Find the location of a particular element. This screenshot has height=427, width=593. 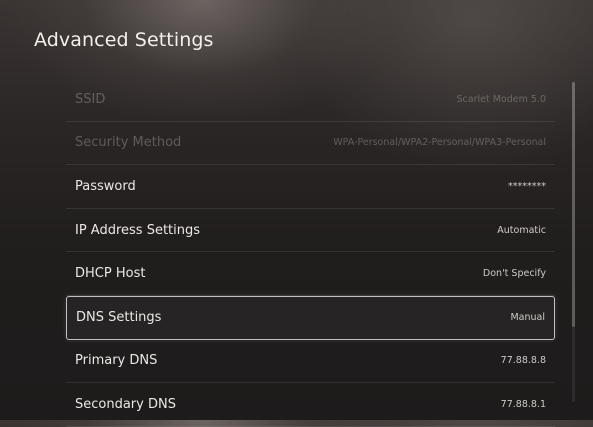

setting-row-ip-address-settings: IP Address Settings Automatic is located at coordinates (310, 231).